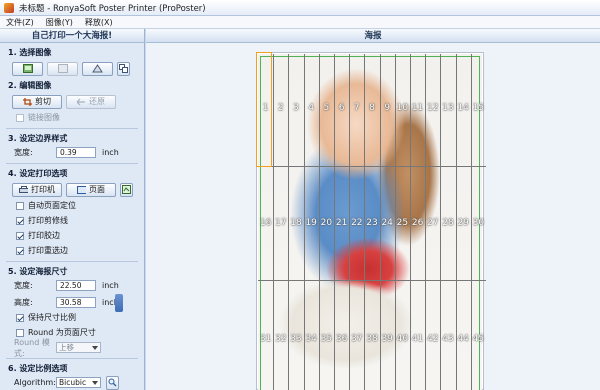 The image size is (600, 390). Describe the element at coordinates (32, 347) in the screenshot. I see `round-mode-label: Round 模式:` at that location.